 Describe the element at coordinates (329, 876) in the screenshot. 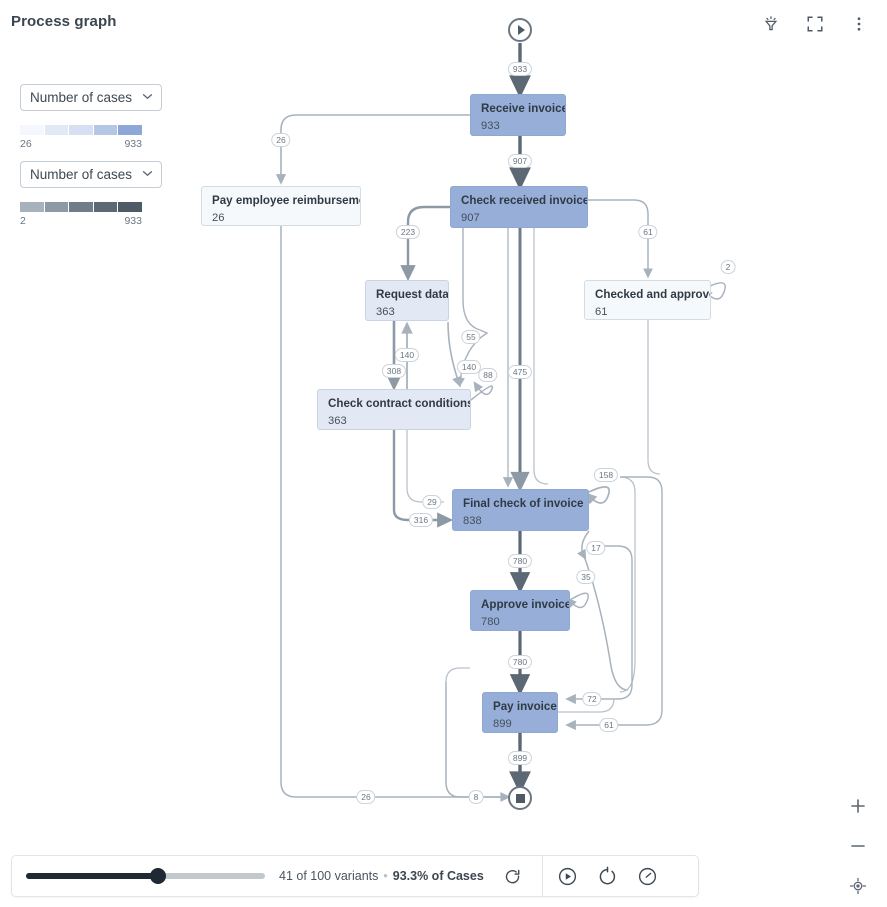

I see `variants-count: 41 of 100 variants` at that location.